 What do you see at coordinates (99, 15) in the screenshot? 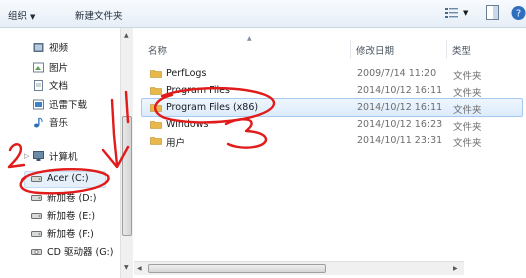
I see `new-folder-button: 新建文件夹` at bounding box center [99, 15].